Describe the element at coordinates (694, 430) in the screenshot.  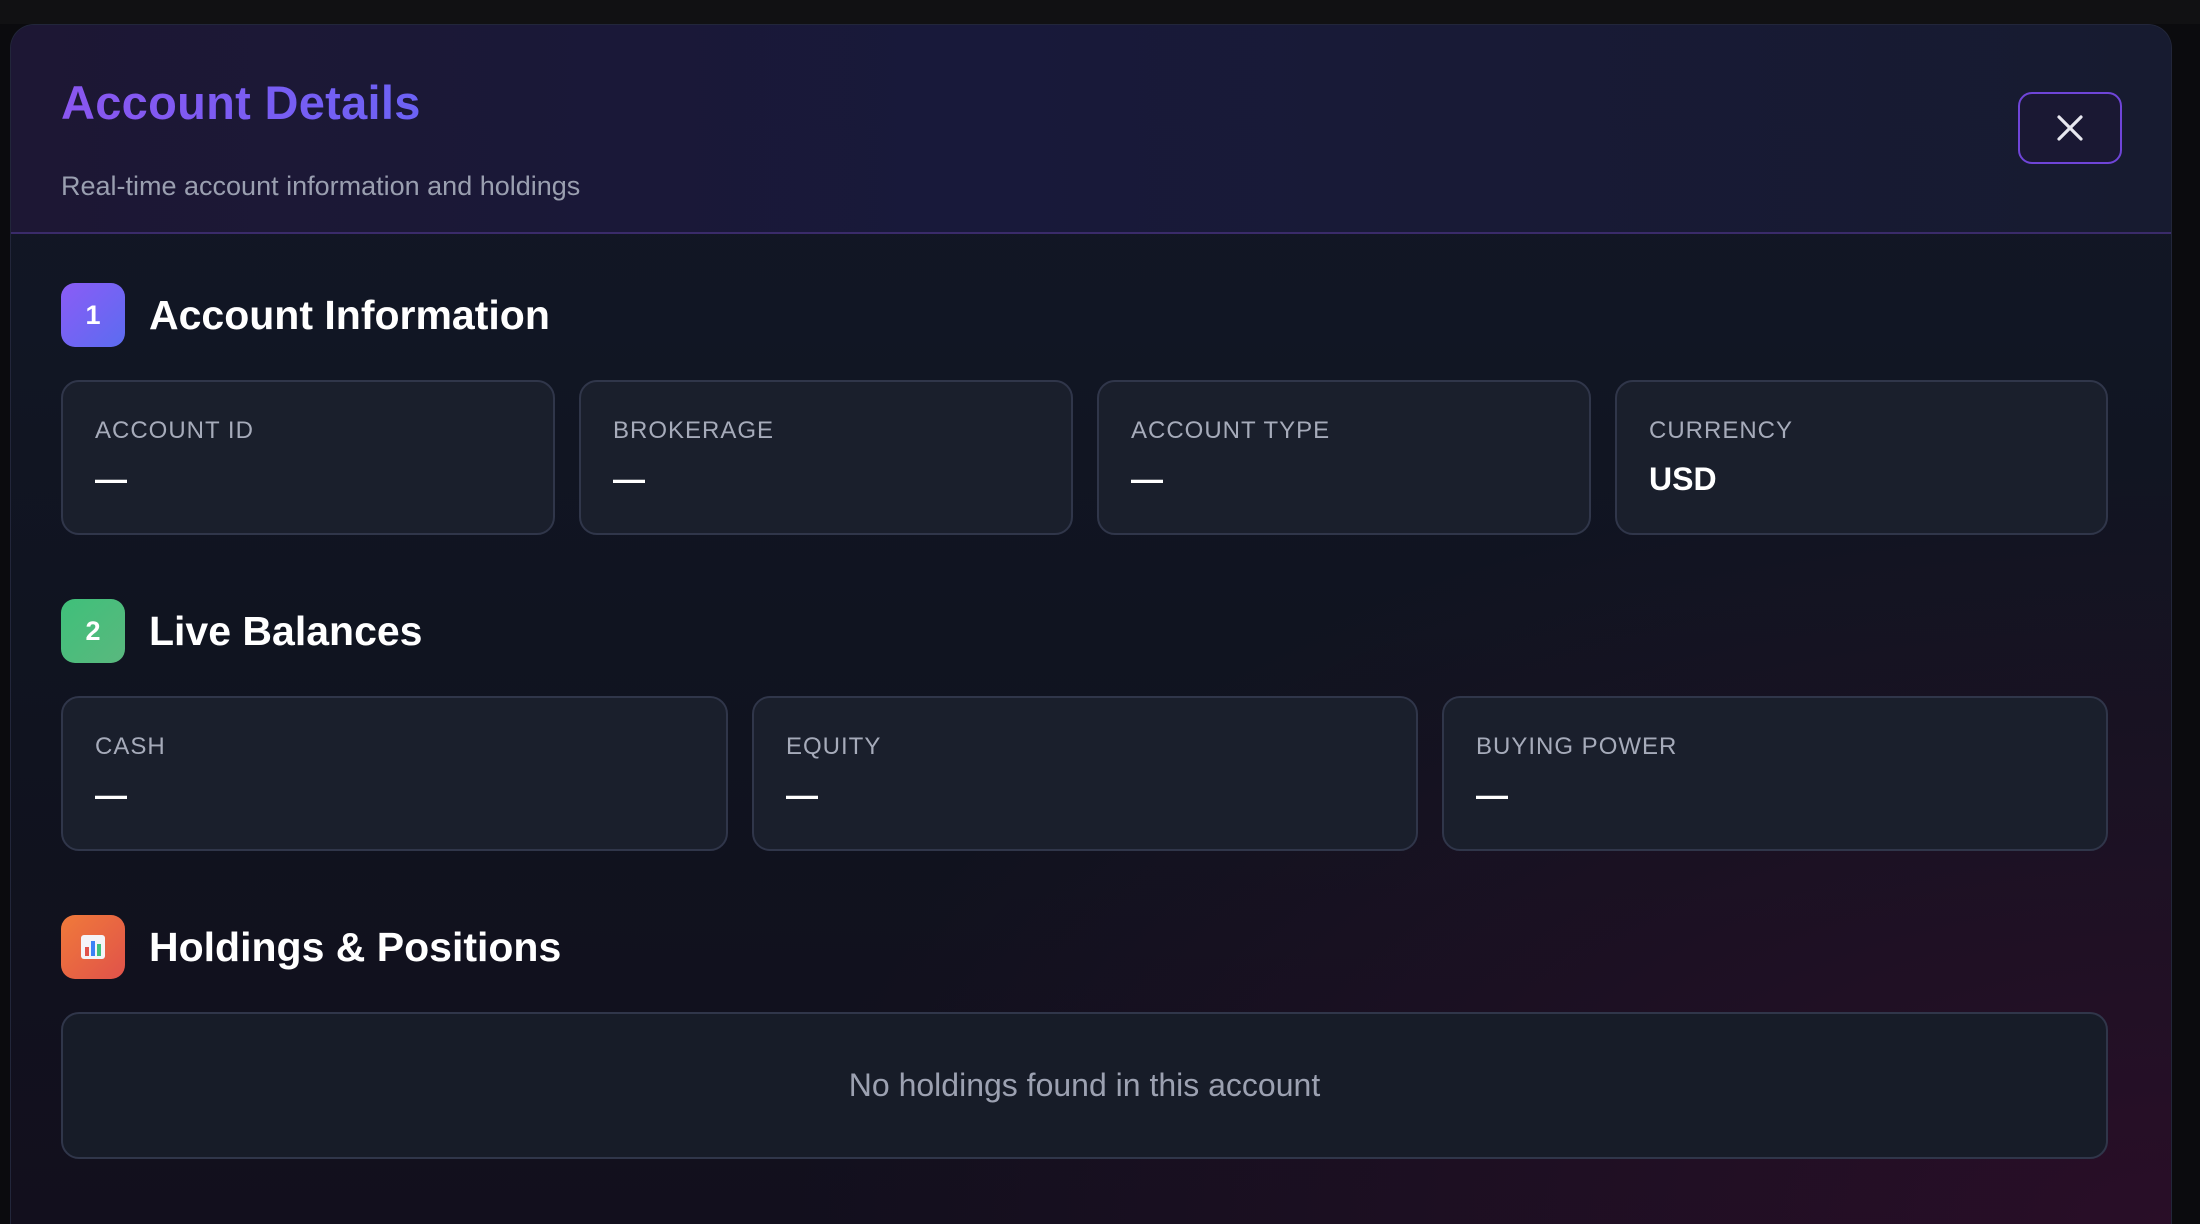
I see `card-label: BROKERAGE` at that location.